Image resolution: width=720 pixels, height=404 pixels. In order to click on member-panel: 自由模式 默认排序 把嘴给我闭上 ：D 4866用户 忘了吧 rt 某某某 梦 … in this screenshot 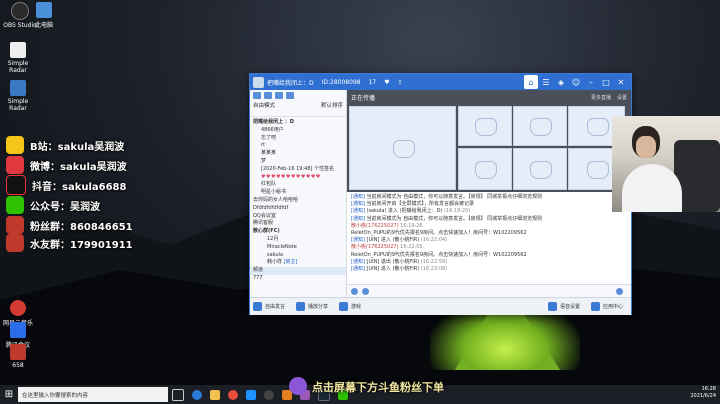, I will do `click(298, 193)`.